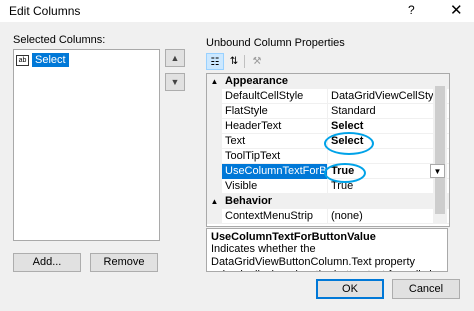  I want to click on help-button: ?, so click(411, 10).